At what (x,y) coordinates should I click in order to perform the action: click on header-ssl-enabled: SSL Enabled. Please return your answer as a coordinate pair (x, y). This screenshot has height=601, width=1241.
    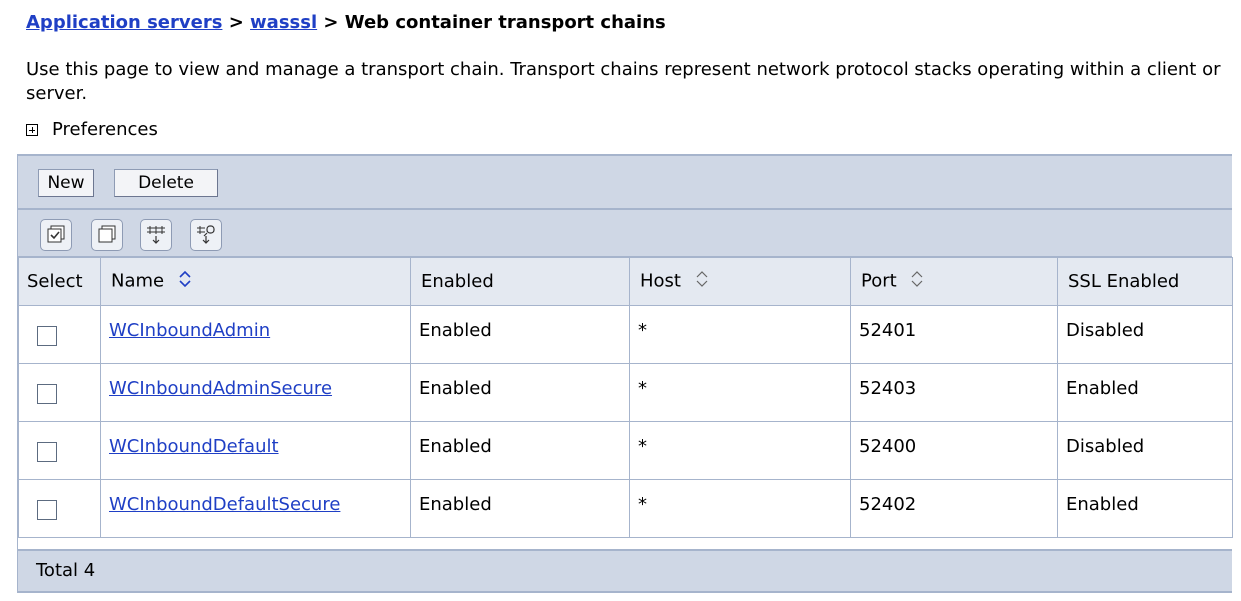
    Looking at the image, I should click on (1145, 281).